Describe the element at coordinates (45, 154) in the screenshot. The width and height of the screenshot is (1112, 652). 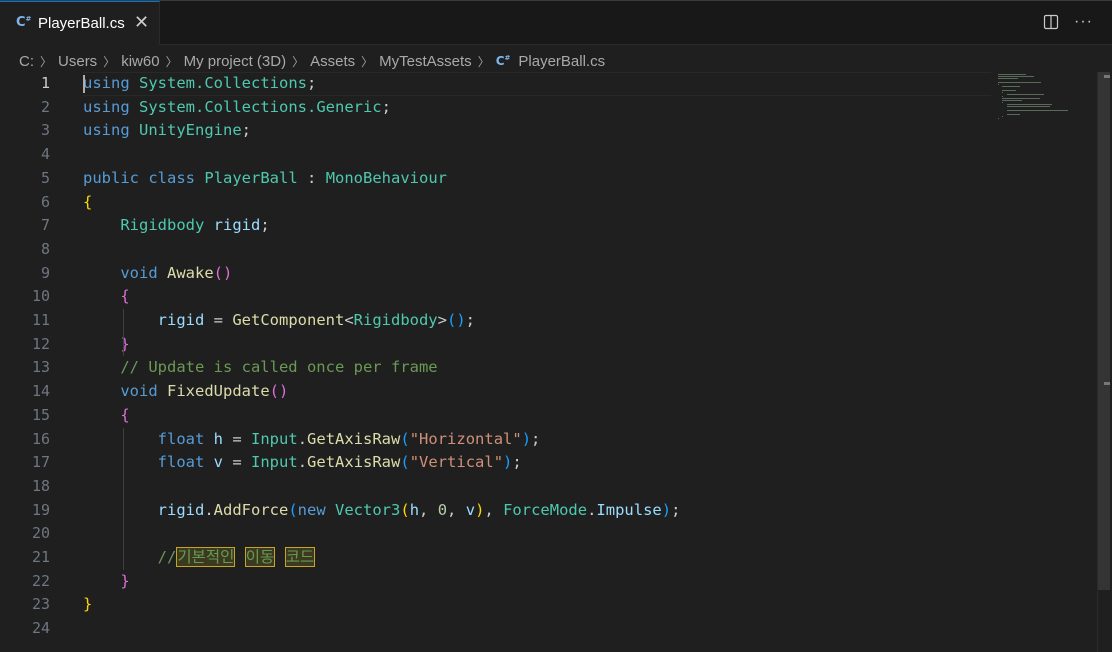
I see `line-number: 4` at that location.